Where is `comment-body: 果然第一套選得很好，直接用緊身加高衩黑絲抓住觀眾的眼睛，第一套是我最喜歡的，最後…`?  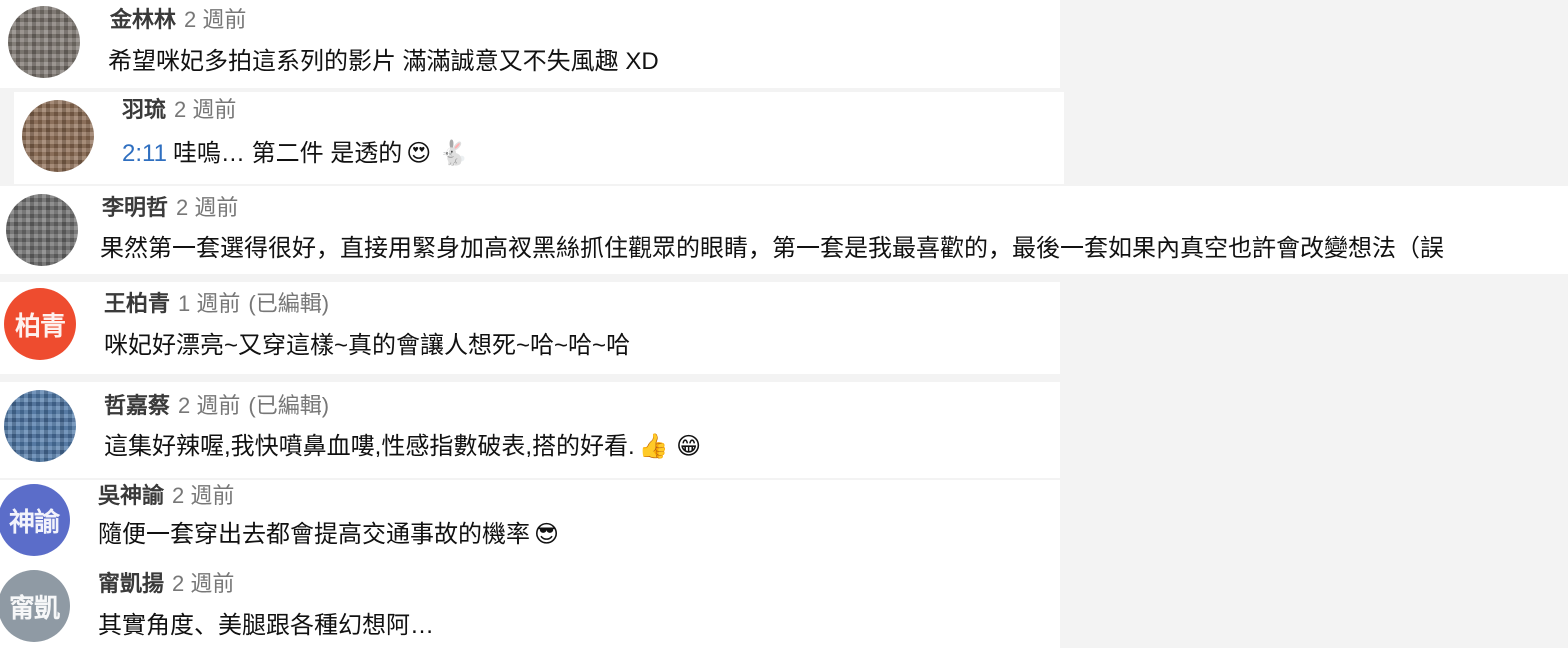
comment-body: 果然第一套選得很好，直接用緊身加高衩黑絲抓住觀眾的眼睛，第一套是我最喜歡的，最後… is located at coordinates (772, 248).